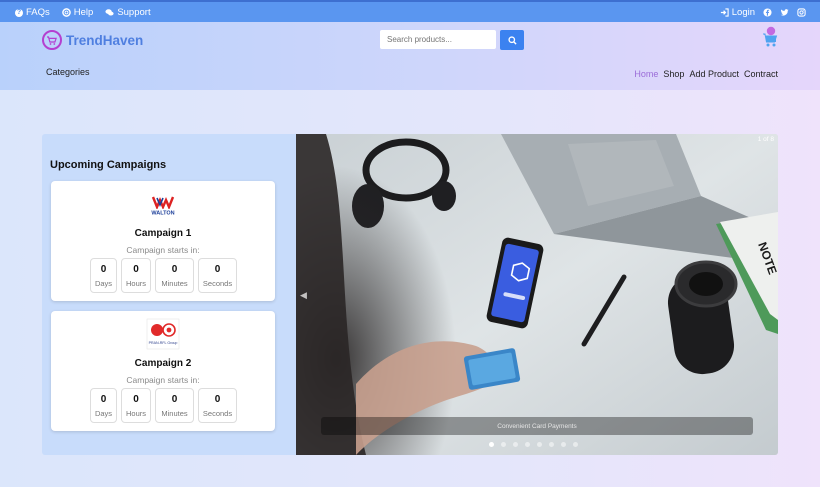 The width and height of the screenshot is (820, 487). I want to click on login-label: Login, so click(743, 12).